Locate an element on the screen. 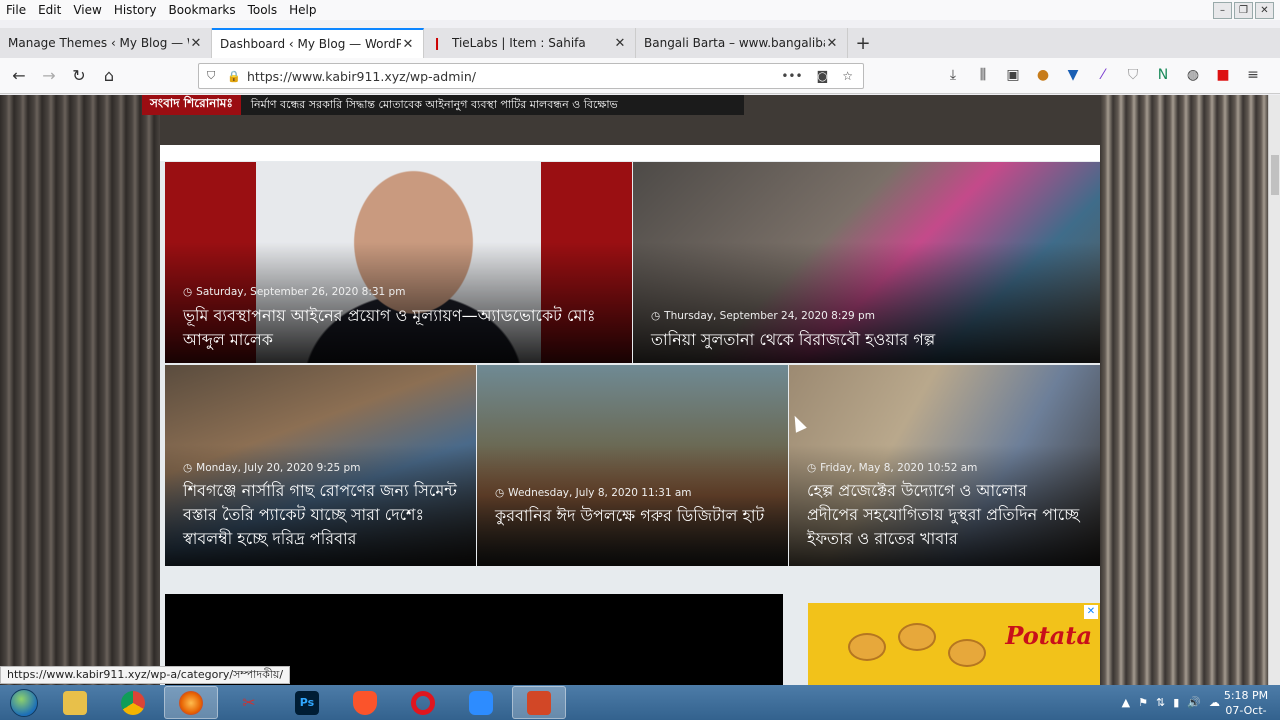 The image size is (1280, 720). menu-bookmarks: Bookmarks is located at coordinates (202, 10).